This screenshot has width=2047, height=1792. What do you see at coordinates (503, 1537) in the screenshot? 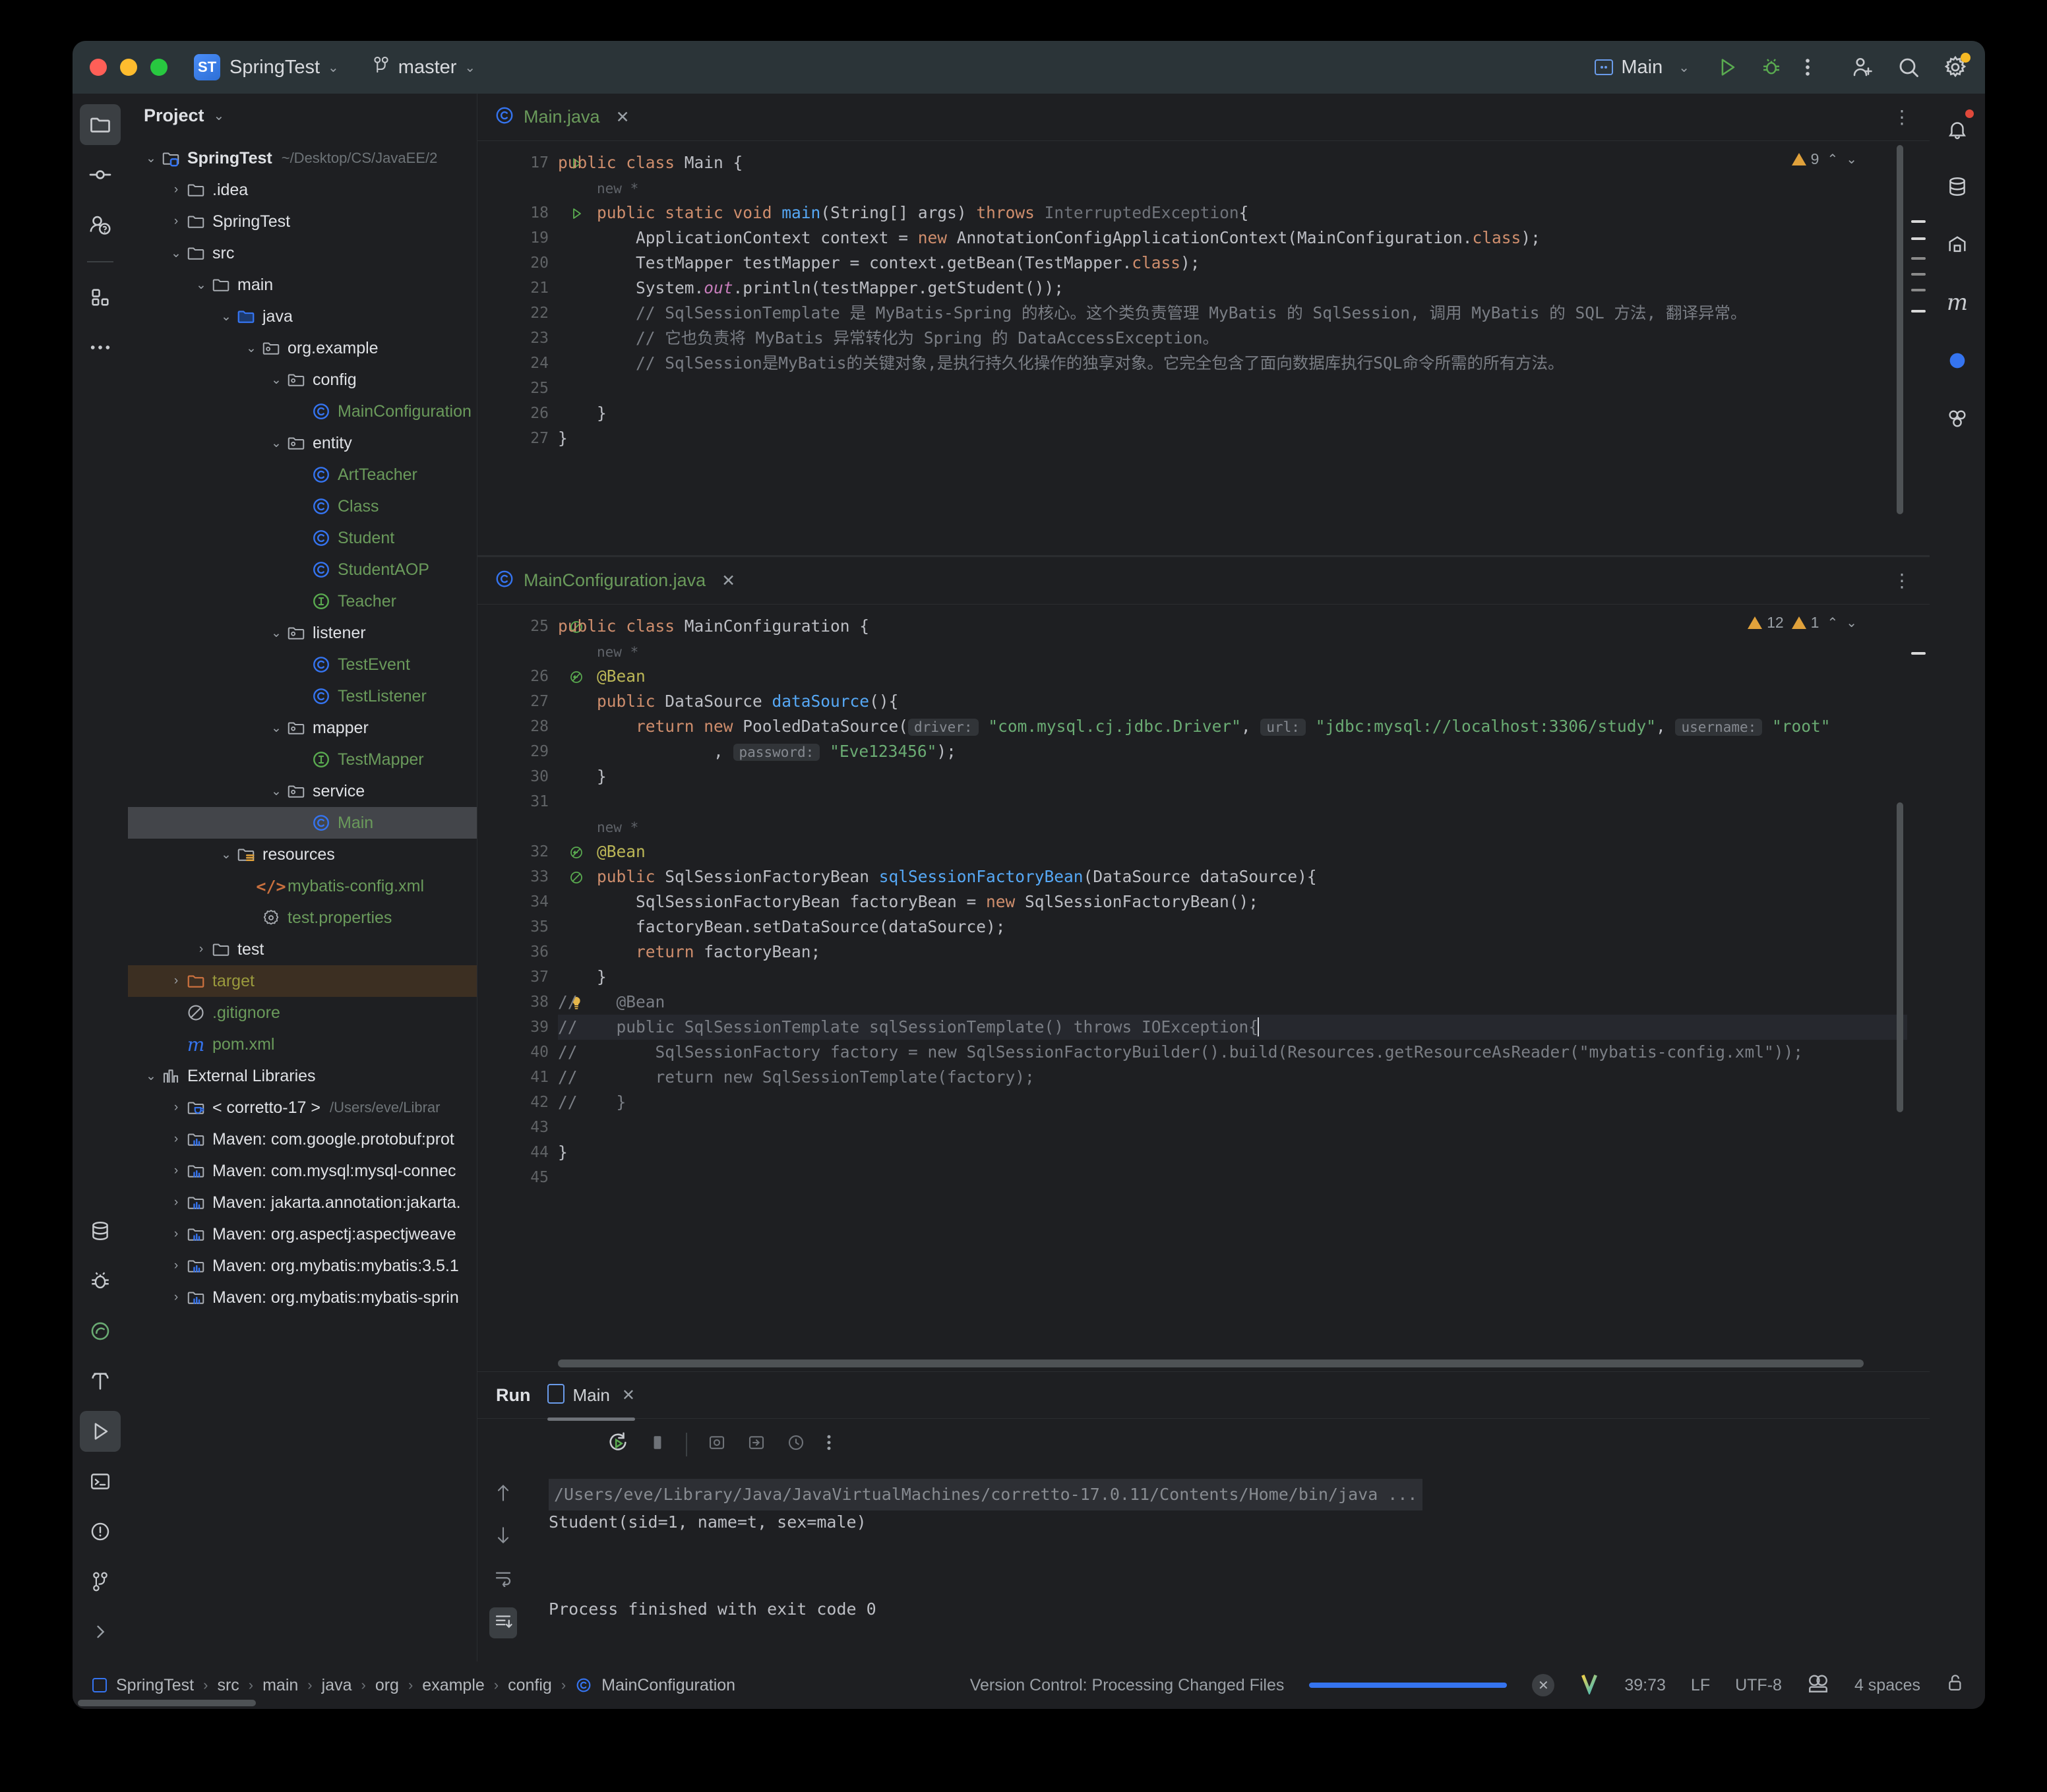
I see `arrow-down-icon` at bounding box center [503, 1537].